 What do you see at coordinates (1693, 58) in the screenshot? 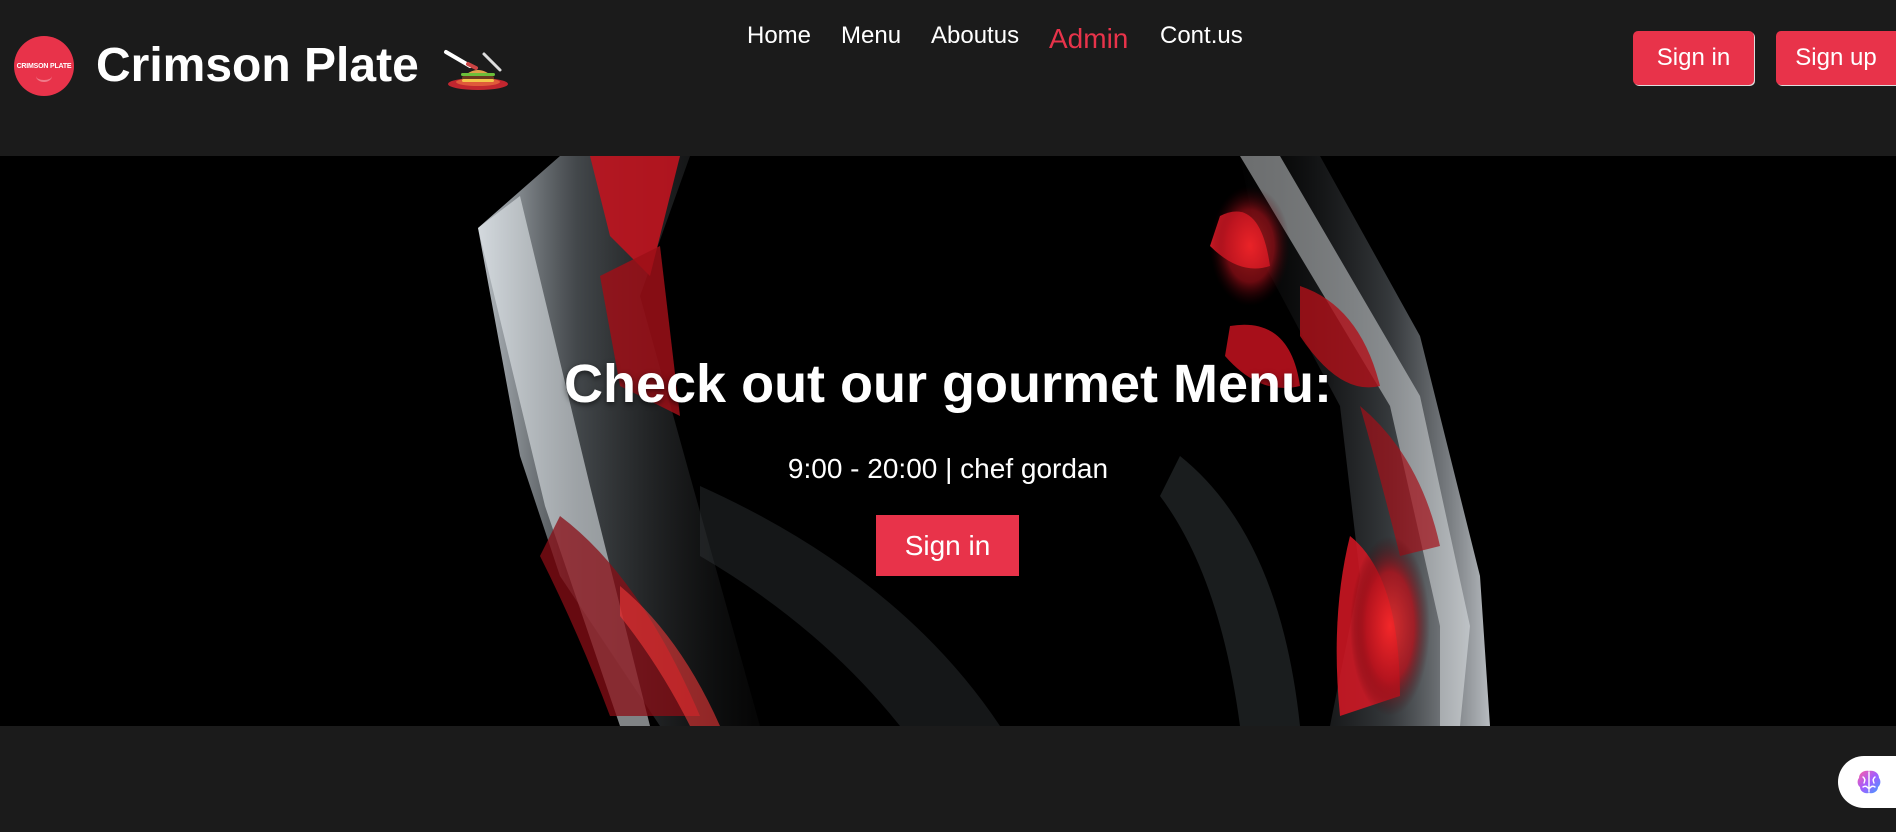
I see `sign-in-button: Sign in` at bounding box center [1693, 58].